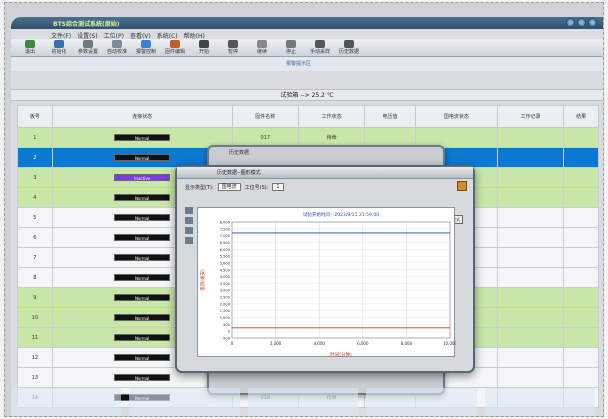 The height and width of the screenshot is (419, 608). Describe the element at coordinates (229, 187) in the screenshot. I see `type-select: 国电流` at that location.